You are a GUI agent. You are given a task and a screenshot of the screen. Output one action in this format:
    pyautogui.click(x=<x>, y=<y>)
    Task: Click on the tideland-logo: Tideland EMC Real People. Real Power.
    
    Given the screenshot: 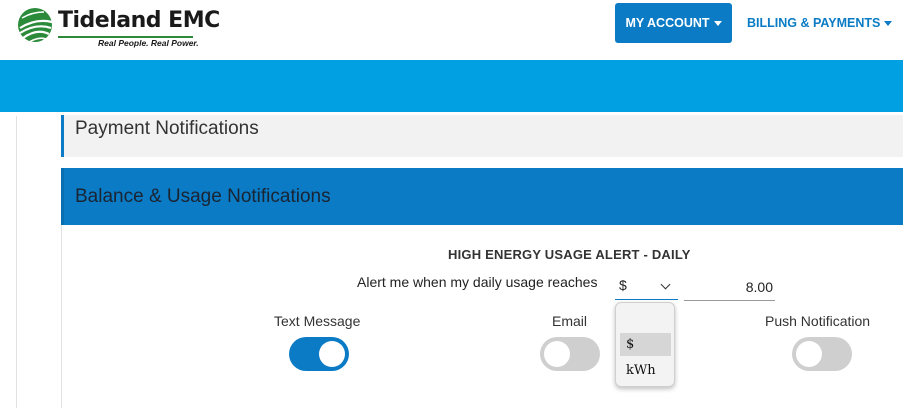 What is the action you would take?
    pyautogui.click(x=118, y=28)
    